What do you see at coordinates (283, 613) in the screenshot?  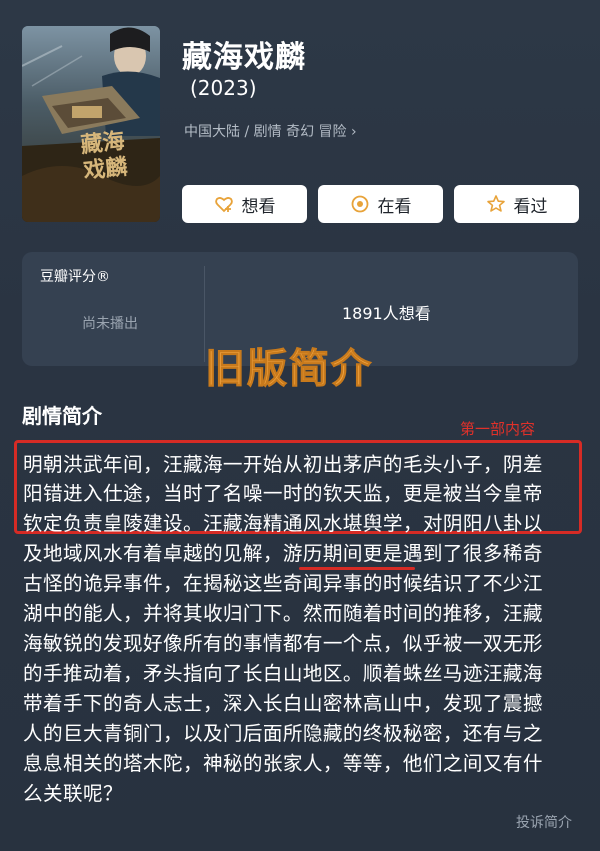 I see `synopsis-line: 湖中的能人，并将其收归门下。然而随着时间的推移，汪藏` at bounding box center [283, 613].